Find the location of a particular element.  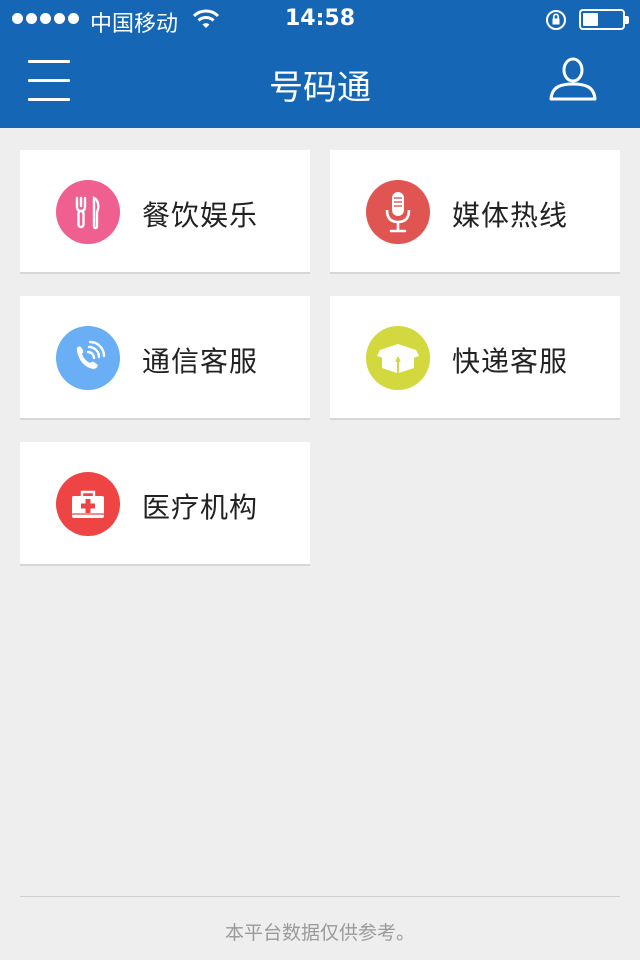

app-header: 中国移动 14:58 号码通 is located at coordinates (320, 64).